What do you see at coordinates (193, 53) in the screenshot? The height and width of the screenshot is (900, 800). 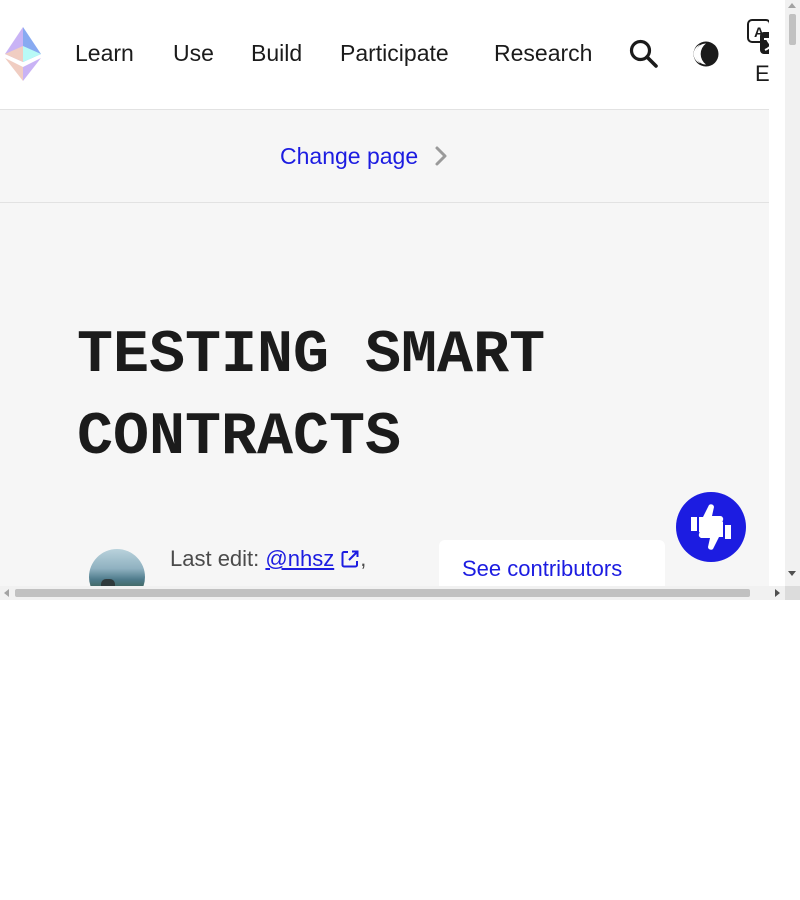 I see `nav-link-use: Use` at bounding box center [193, 53].